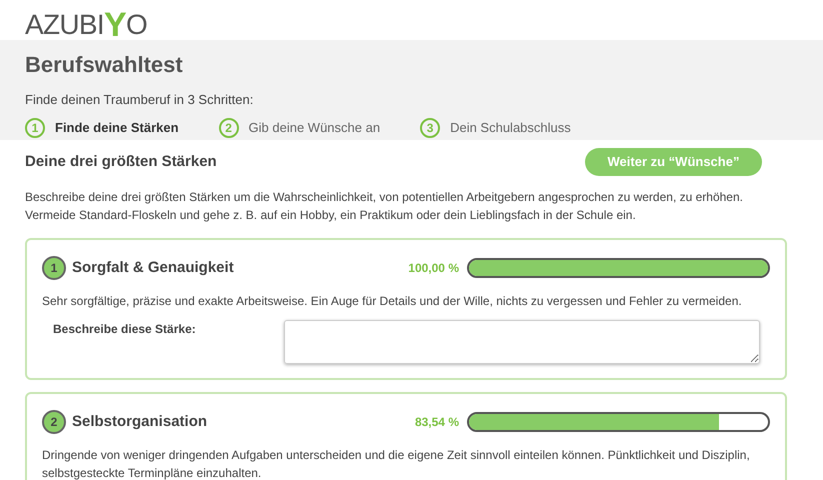 This screenshot has width=823, height=480. What do you see at coordinates (86, 25) in the screenshot?
I see `logo: AZUBIYO` at bounding box center [86, 25].